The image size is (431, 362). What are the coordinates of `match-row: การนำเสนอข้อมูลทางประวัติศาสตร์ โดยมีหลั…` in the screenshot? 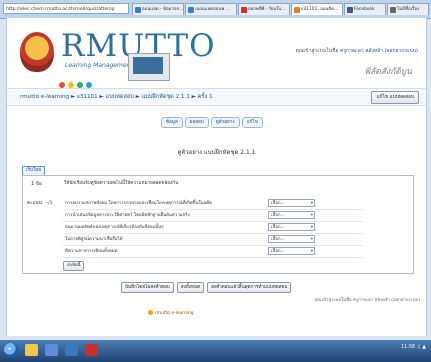 It's located at (213, 216).